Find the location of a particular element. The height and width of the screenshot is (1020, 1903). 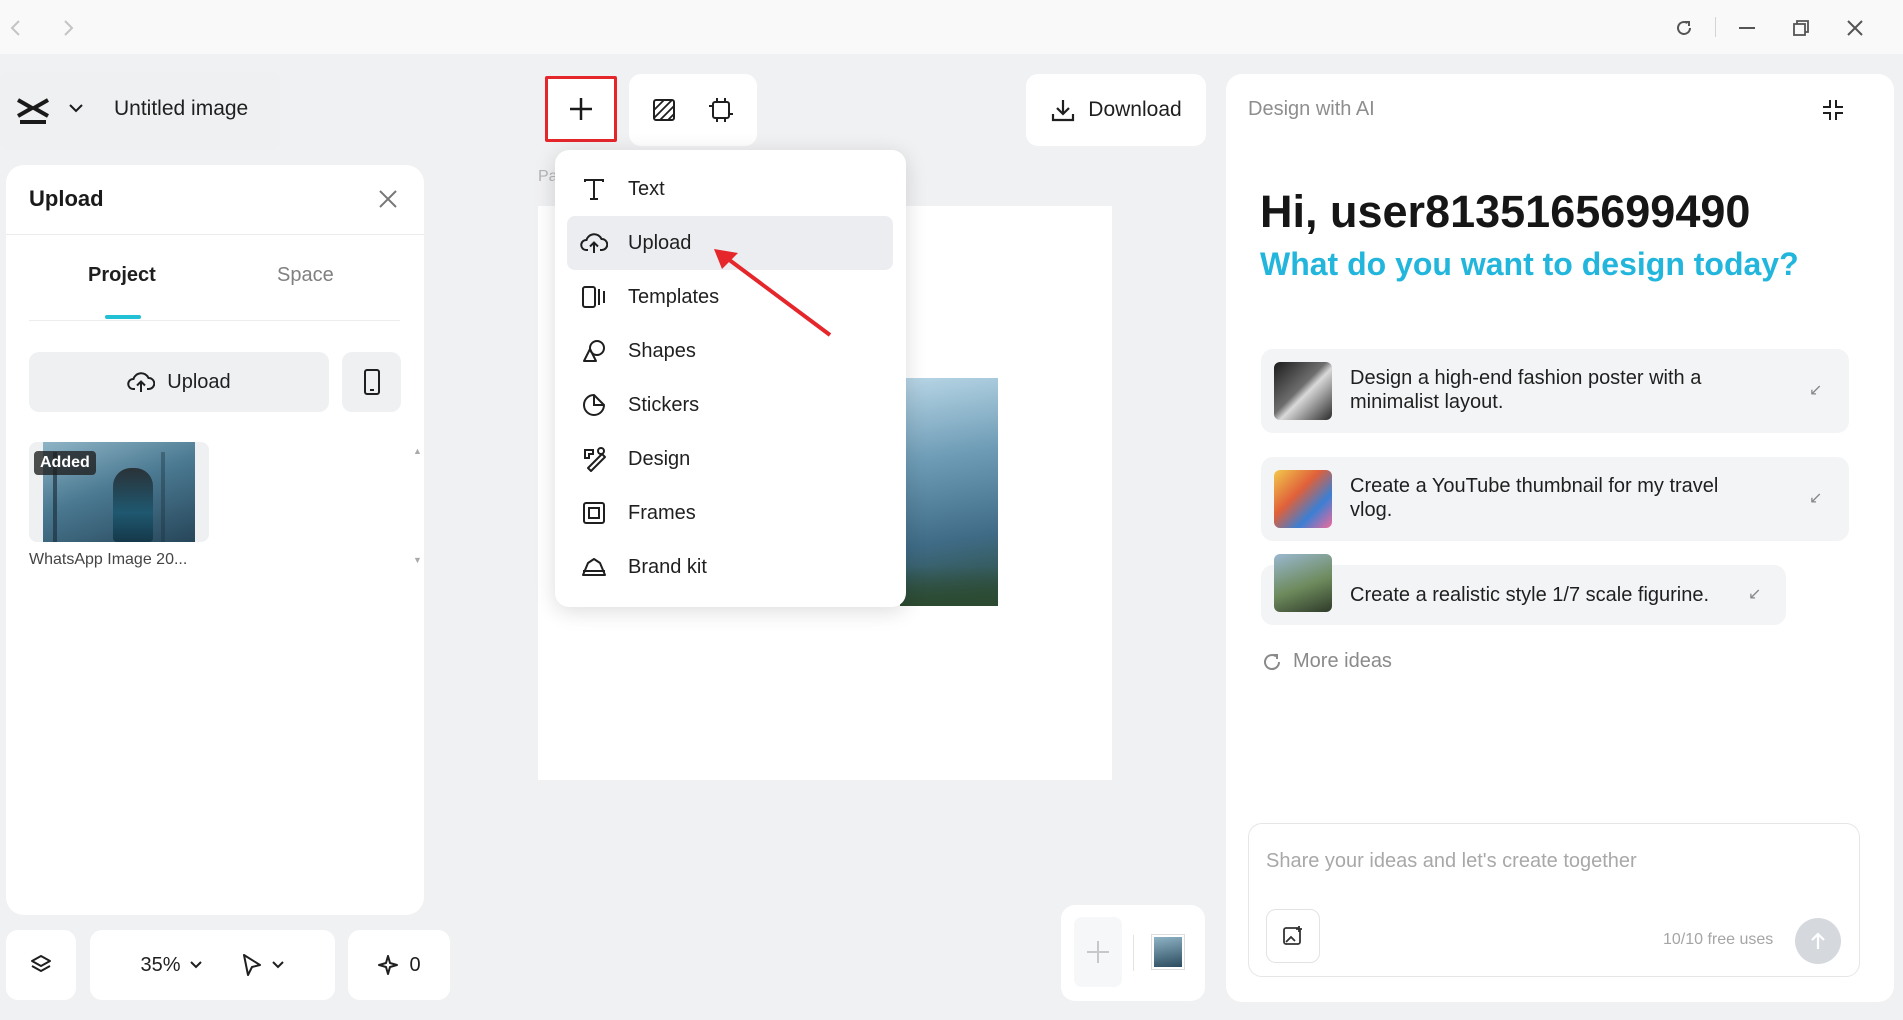

phone-icon is located at coordinates (372, 382).